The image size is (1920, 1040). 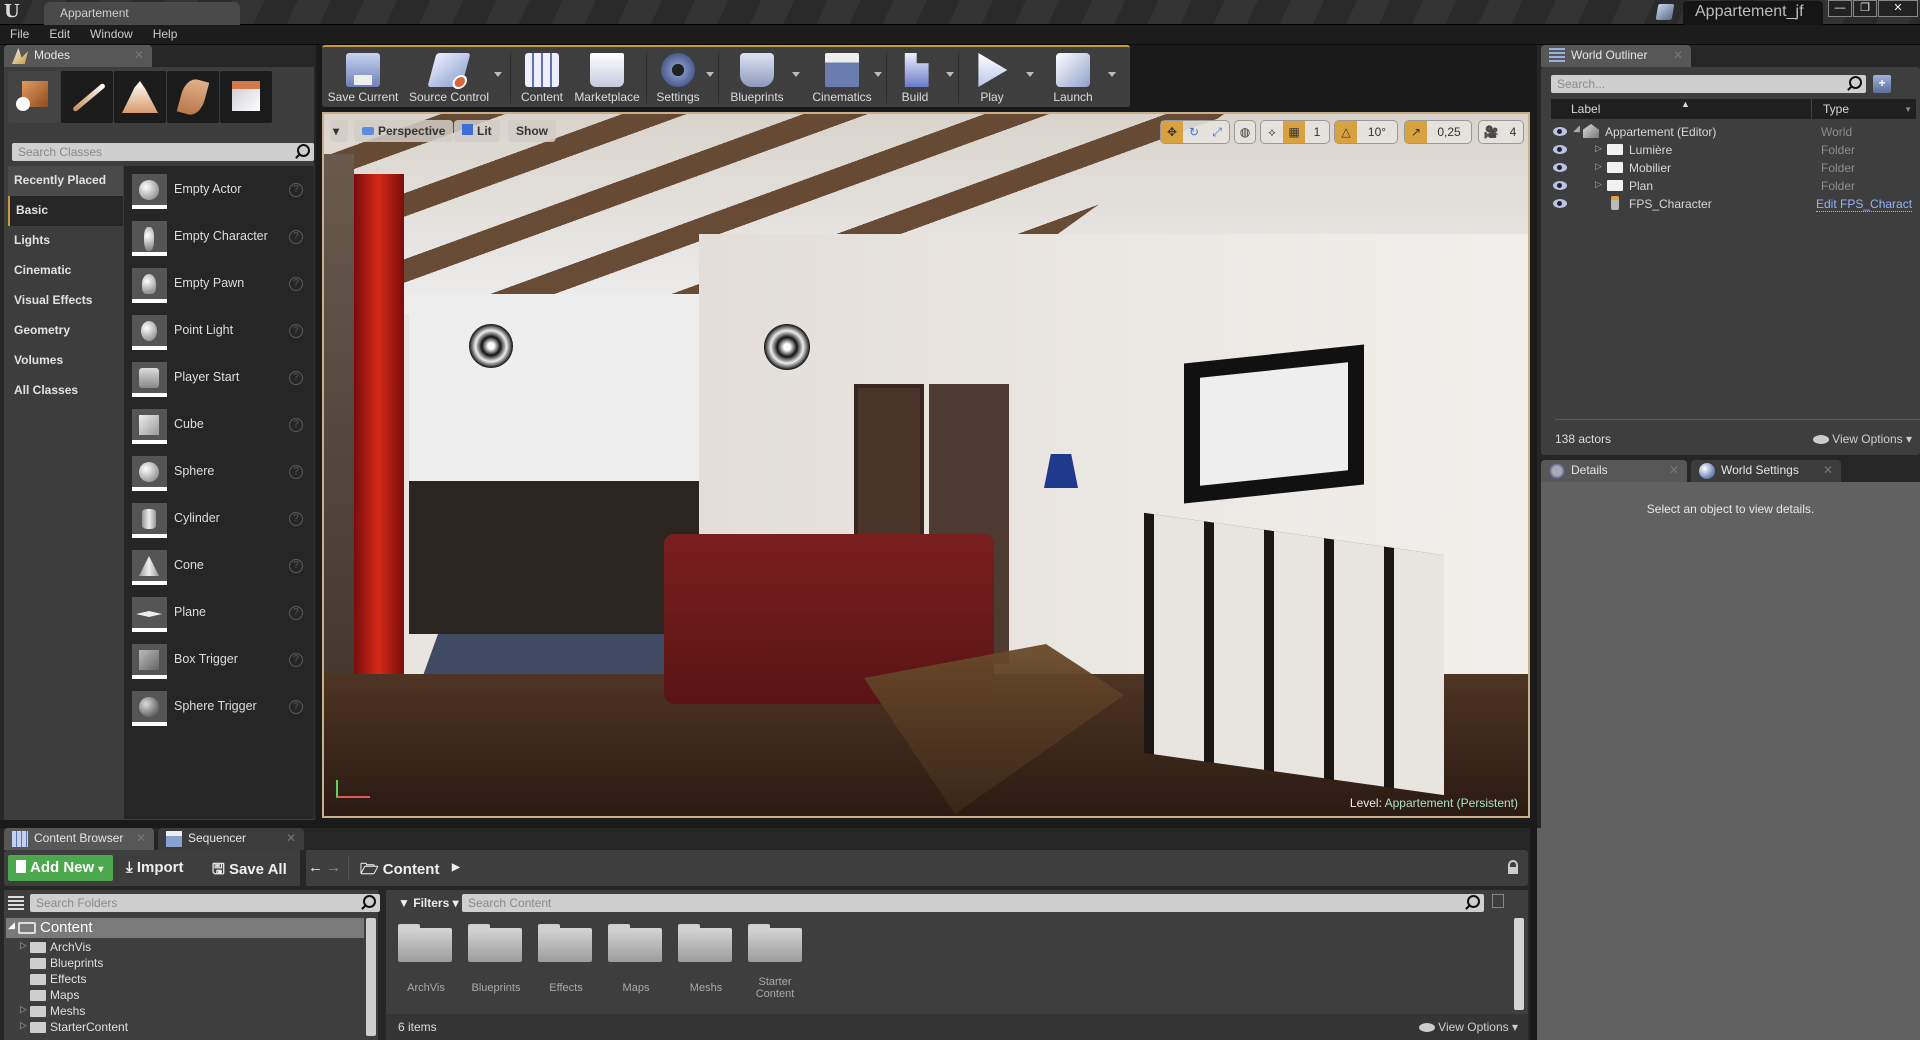 I want to click on unlock-icon, so click(x=1513, y=867).